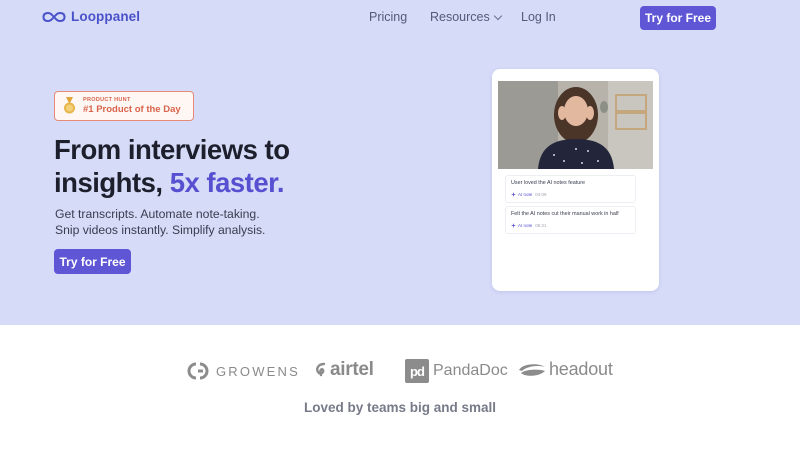  I want to click on headline-accent: 5x faster., so click(227, 182).